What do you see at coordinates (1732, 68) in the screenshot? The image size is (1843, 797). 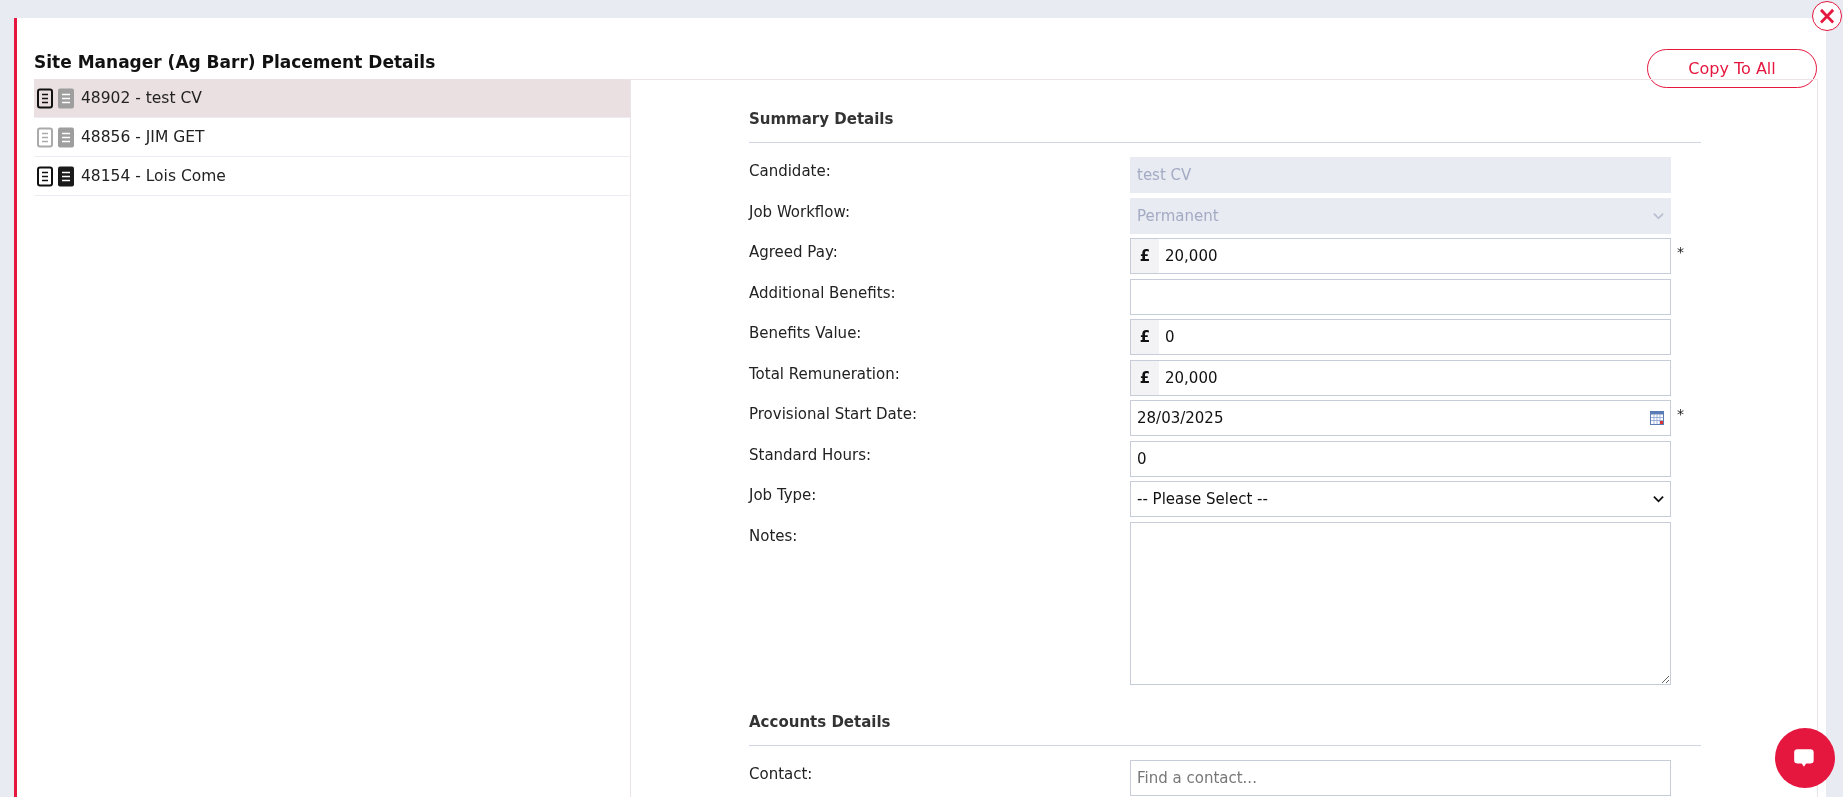 I see `copy-to-all-button: Copy To All` at bounding box center [1732, 68].